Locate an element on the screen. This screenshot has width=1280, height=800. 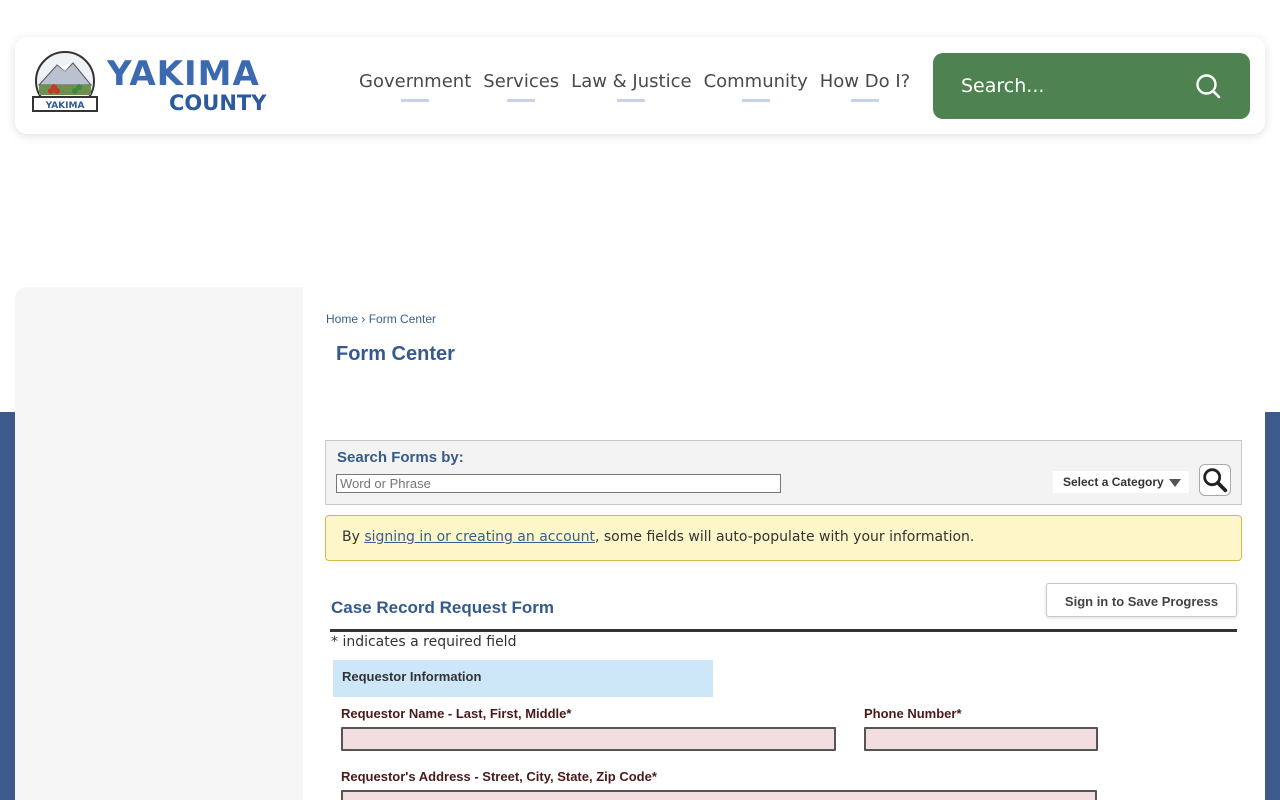
category-select-label: Select a Category is located at coordinates (1113, 482).